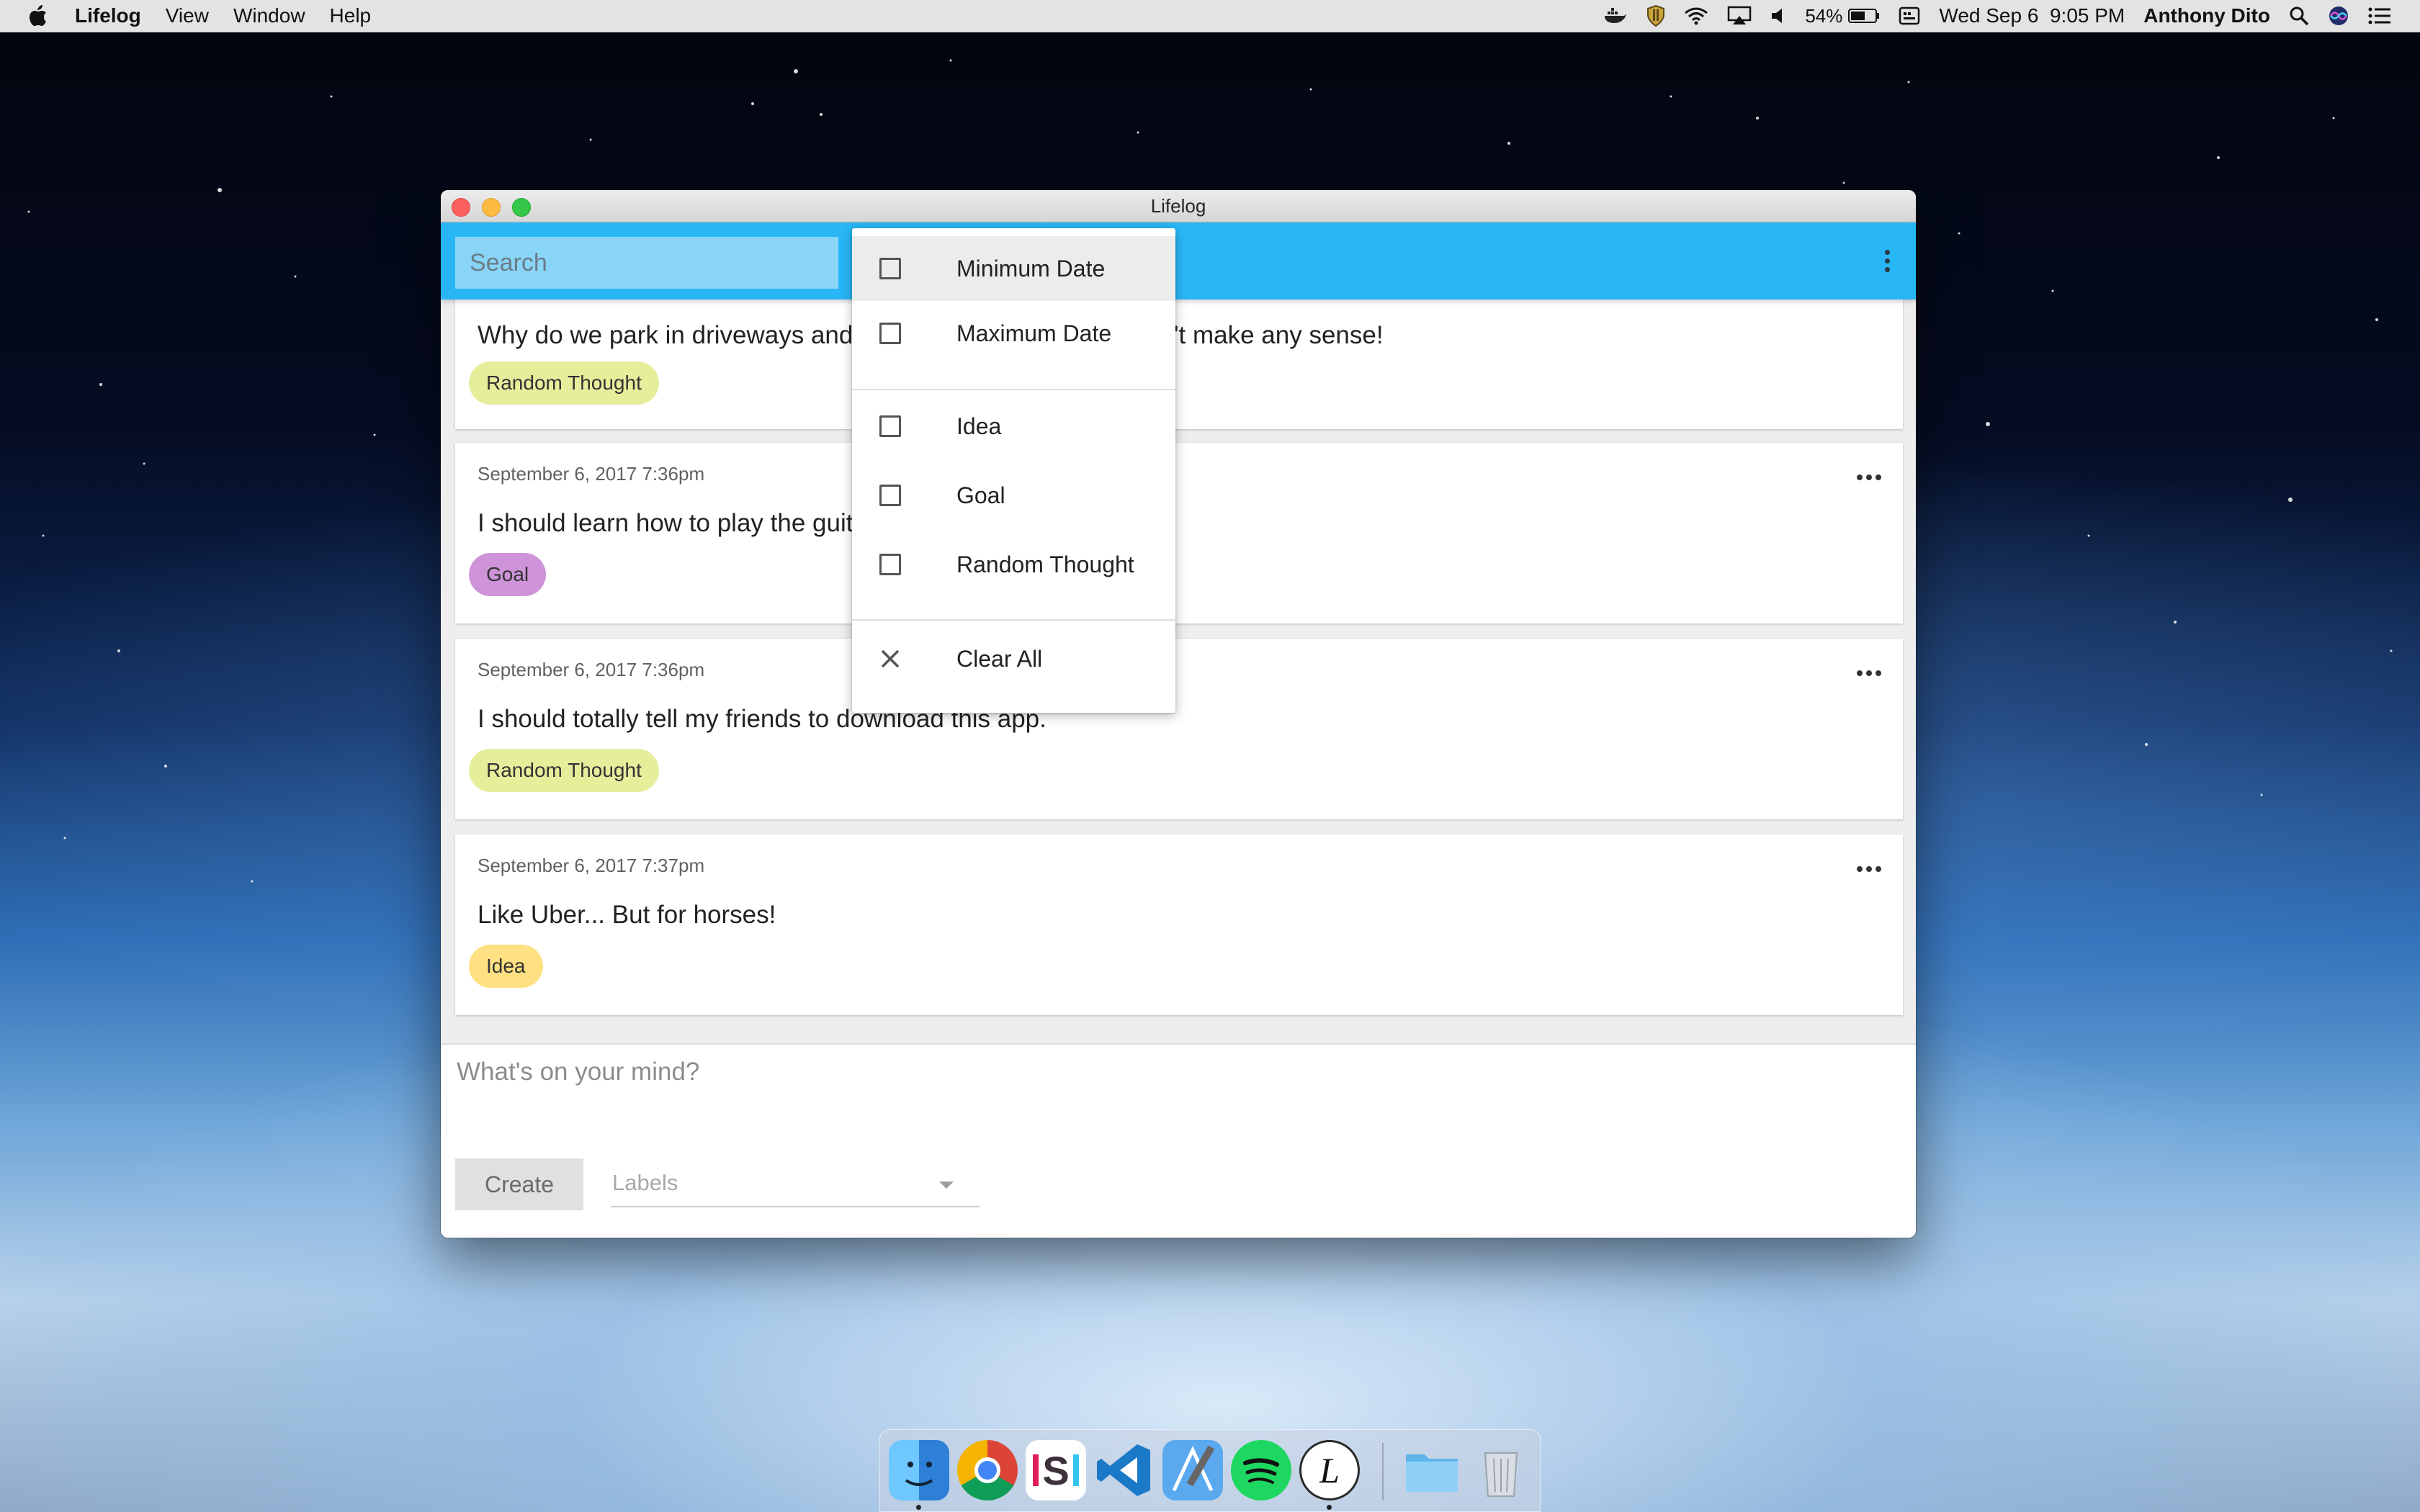 The image size is (2420, 1512). I want to click on clear-all-button: Clear All, so click(1014, 658).